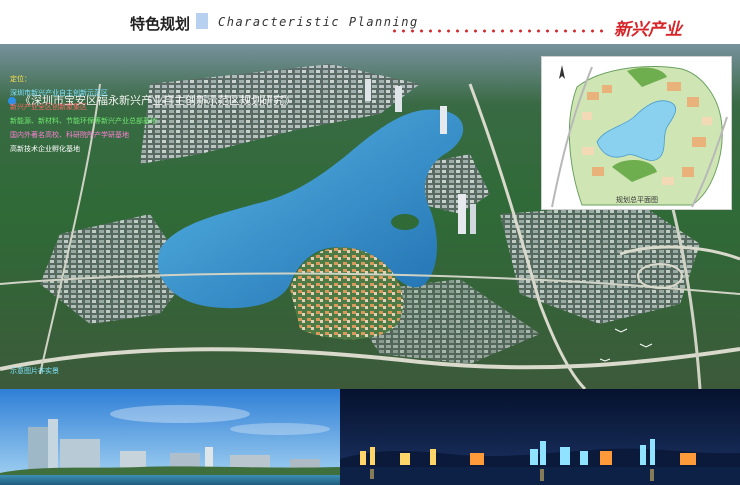 This screenshot has height=485, width=740. I want to click on section-title-en: Characteristic Planning, so click(318, 22).